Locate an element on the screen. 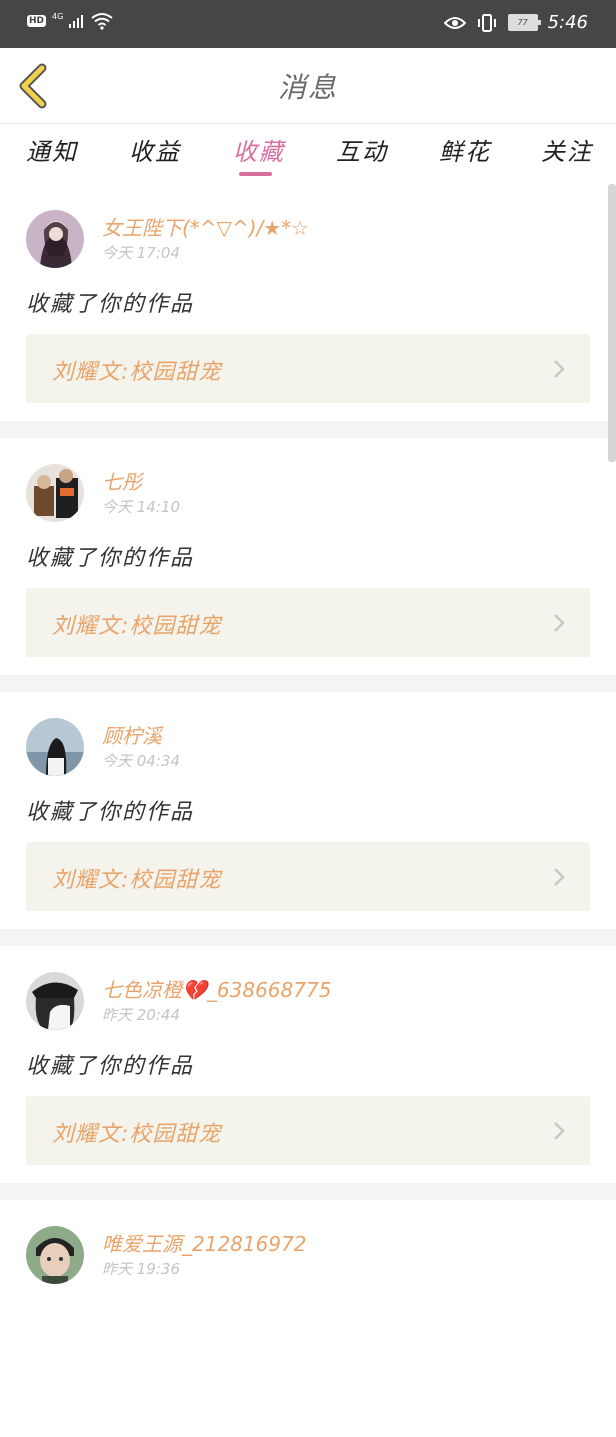 The image size is (616, 1437). status-right: 77 5:46 is located at coordinates (515, 22).